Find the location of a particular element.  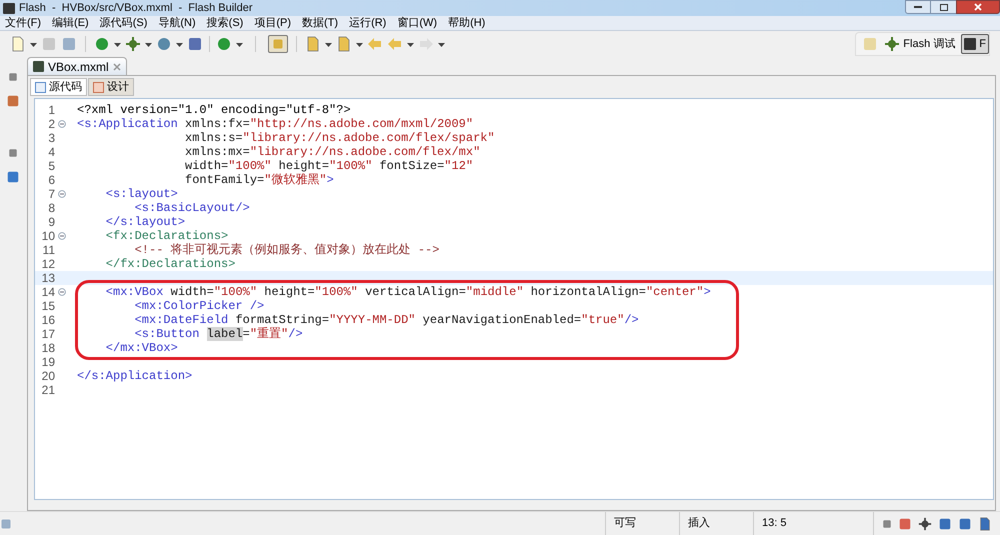

line-number: 7 is located at coordinates (51, 194).